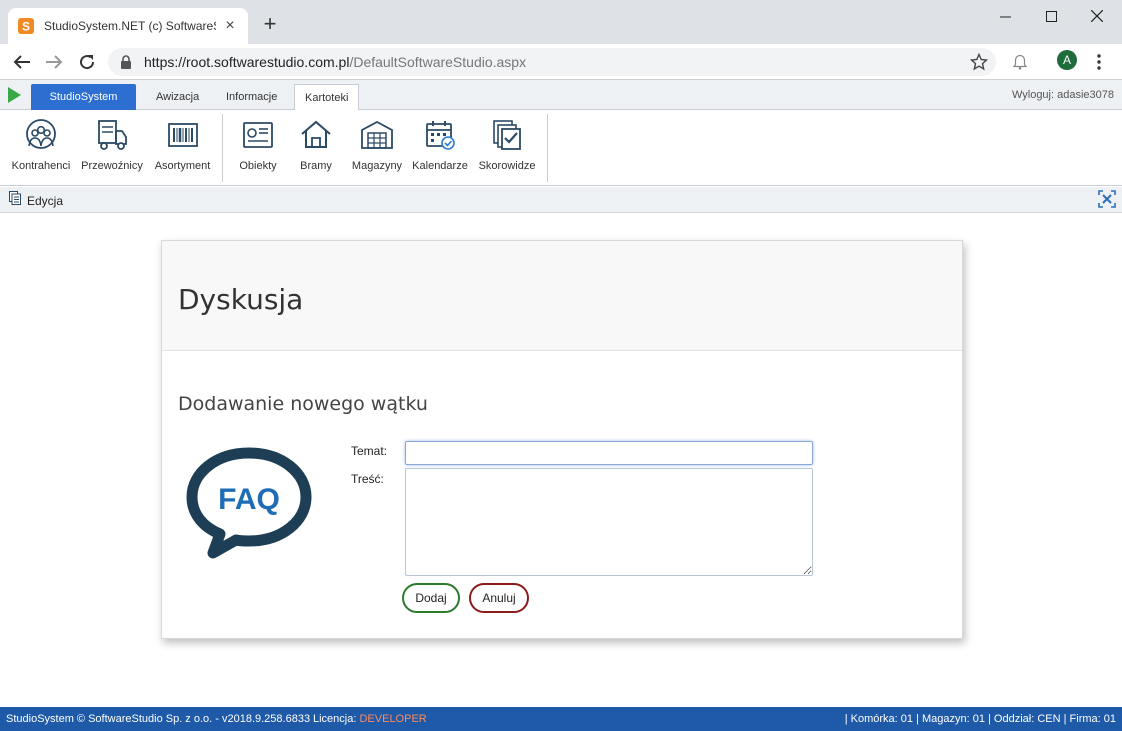  I want to click on url-path: /DefaultSoftwareStudio.aspx, so click(438, 62).